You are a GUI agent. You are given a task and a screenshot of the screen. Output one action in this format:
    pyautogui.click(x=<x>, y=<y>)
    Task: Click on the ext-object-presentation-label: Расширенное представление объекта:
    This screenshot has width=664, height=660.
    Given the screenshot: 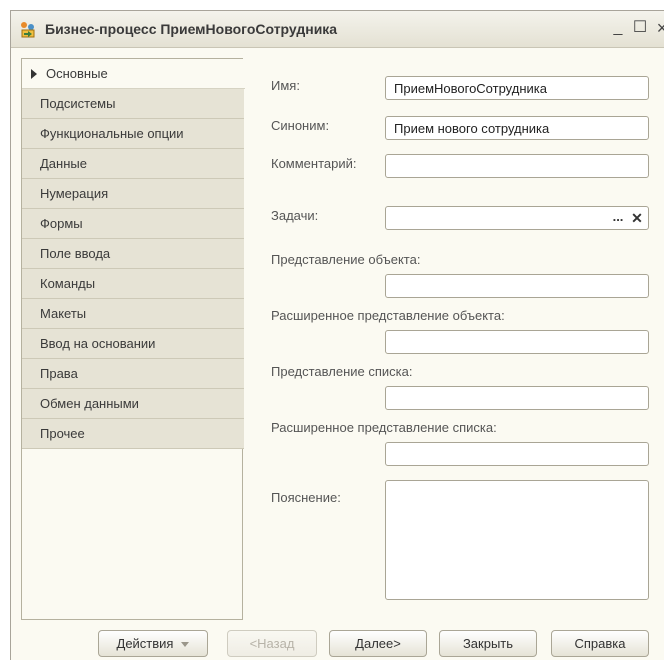 What is the action you would take?
    pyautogui.click(x=388, y=315)
    